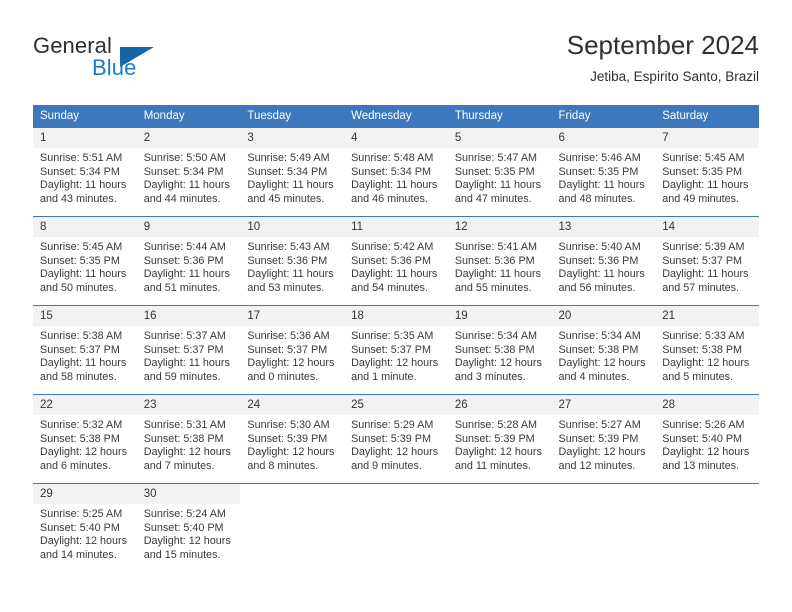 Image resolution: width=792 pixels, height=612 pixels. Describe the element at coordinates (389, 287) in the screenshot. I see `daylight-text-line2: and 54 minutes.` at that location.